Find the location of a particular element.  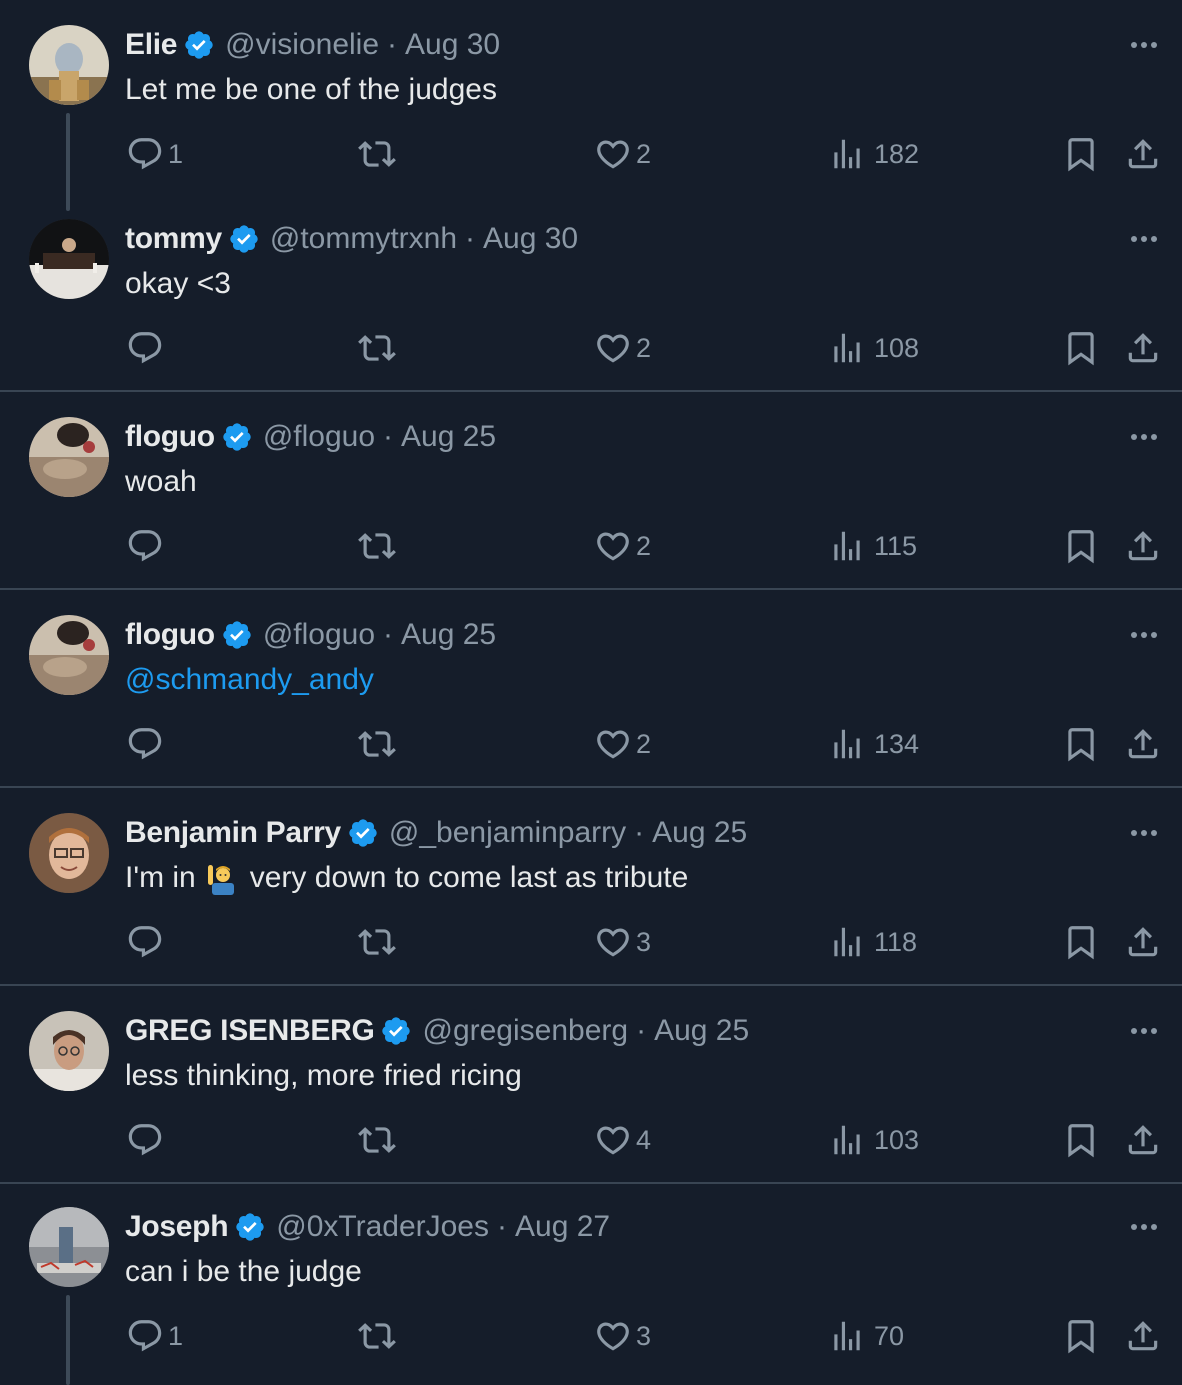

display-name: Elie is located at coordinates (151, 45).